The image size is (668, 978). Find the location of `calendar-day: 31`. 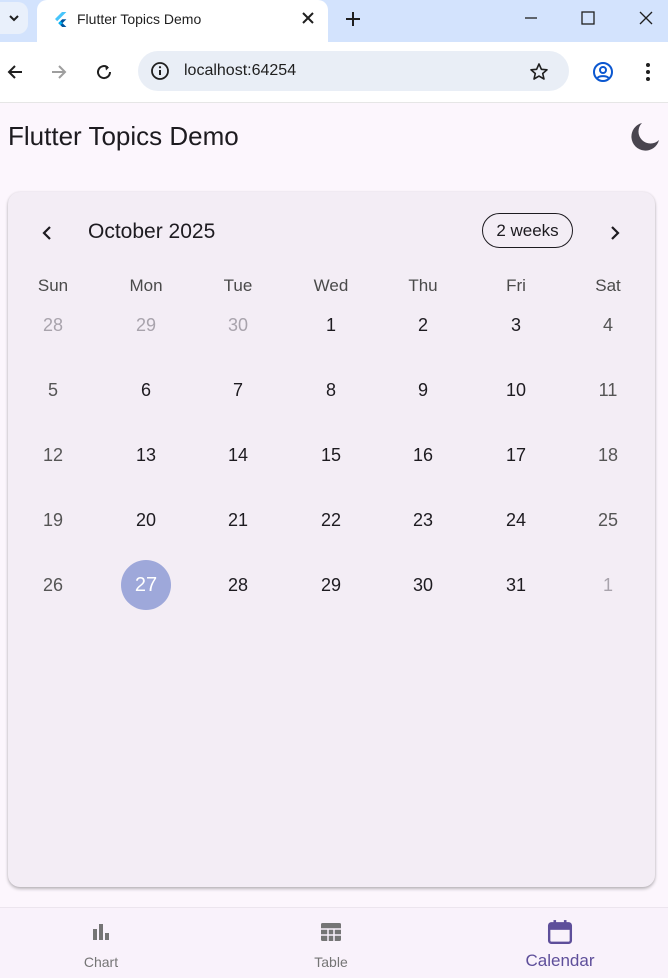

calendar-day: 31 is located at coordinates (516, 585).